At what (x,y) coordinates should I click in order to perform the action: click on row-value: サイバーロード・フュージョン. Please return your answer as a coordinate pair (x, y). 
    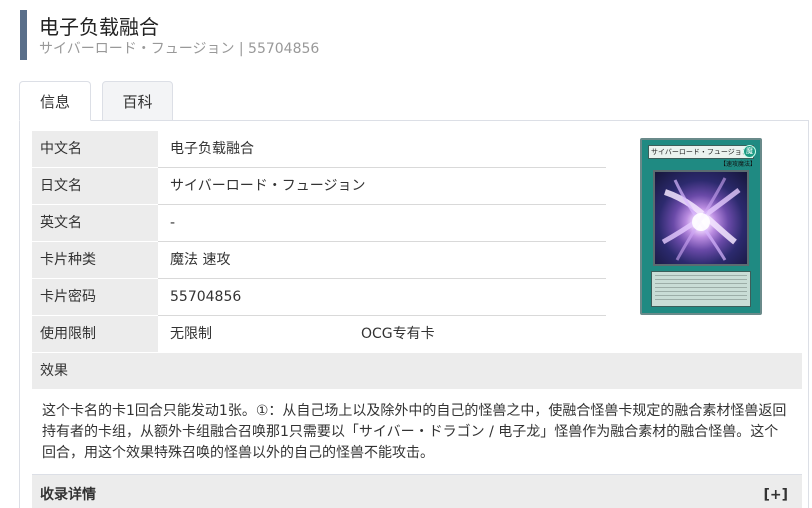
    Looking at the image, I should click on (382, 186).